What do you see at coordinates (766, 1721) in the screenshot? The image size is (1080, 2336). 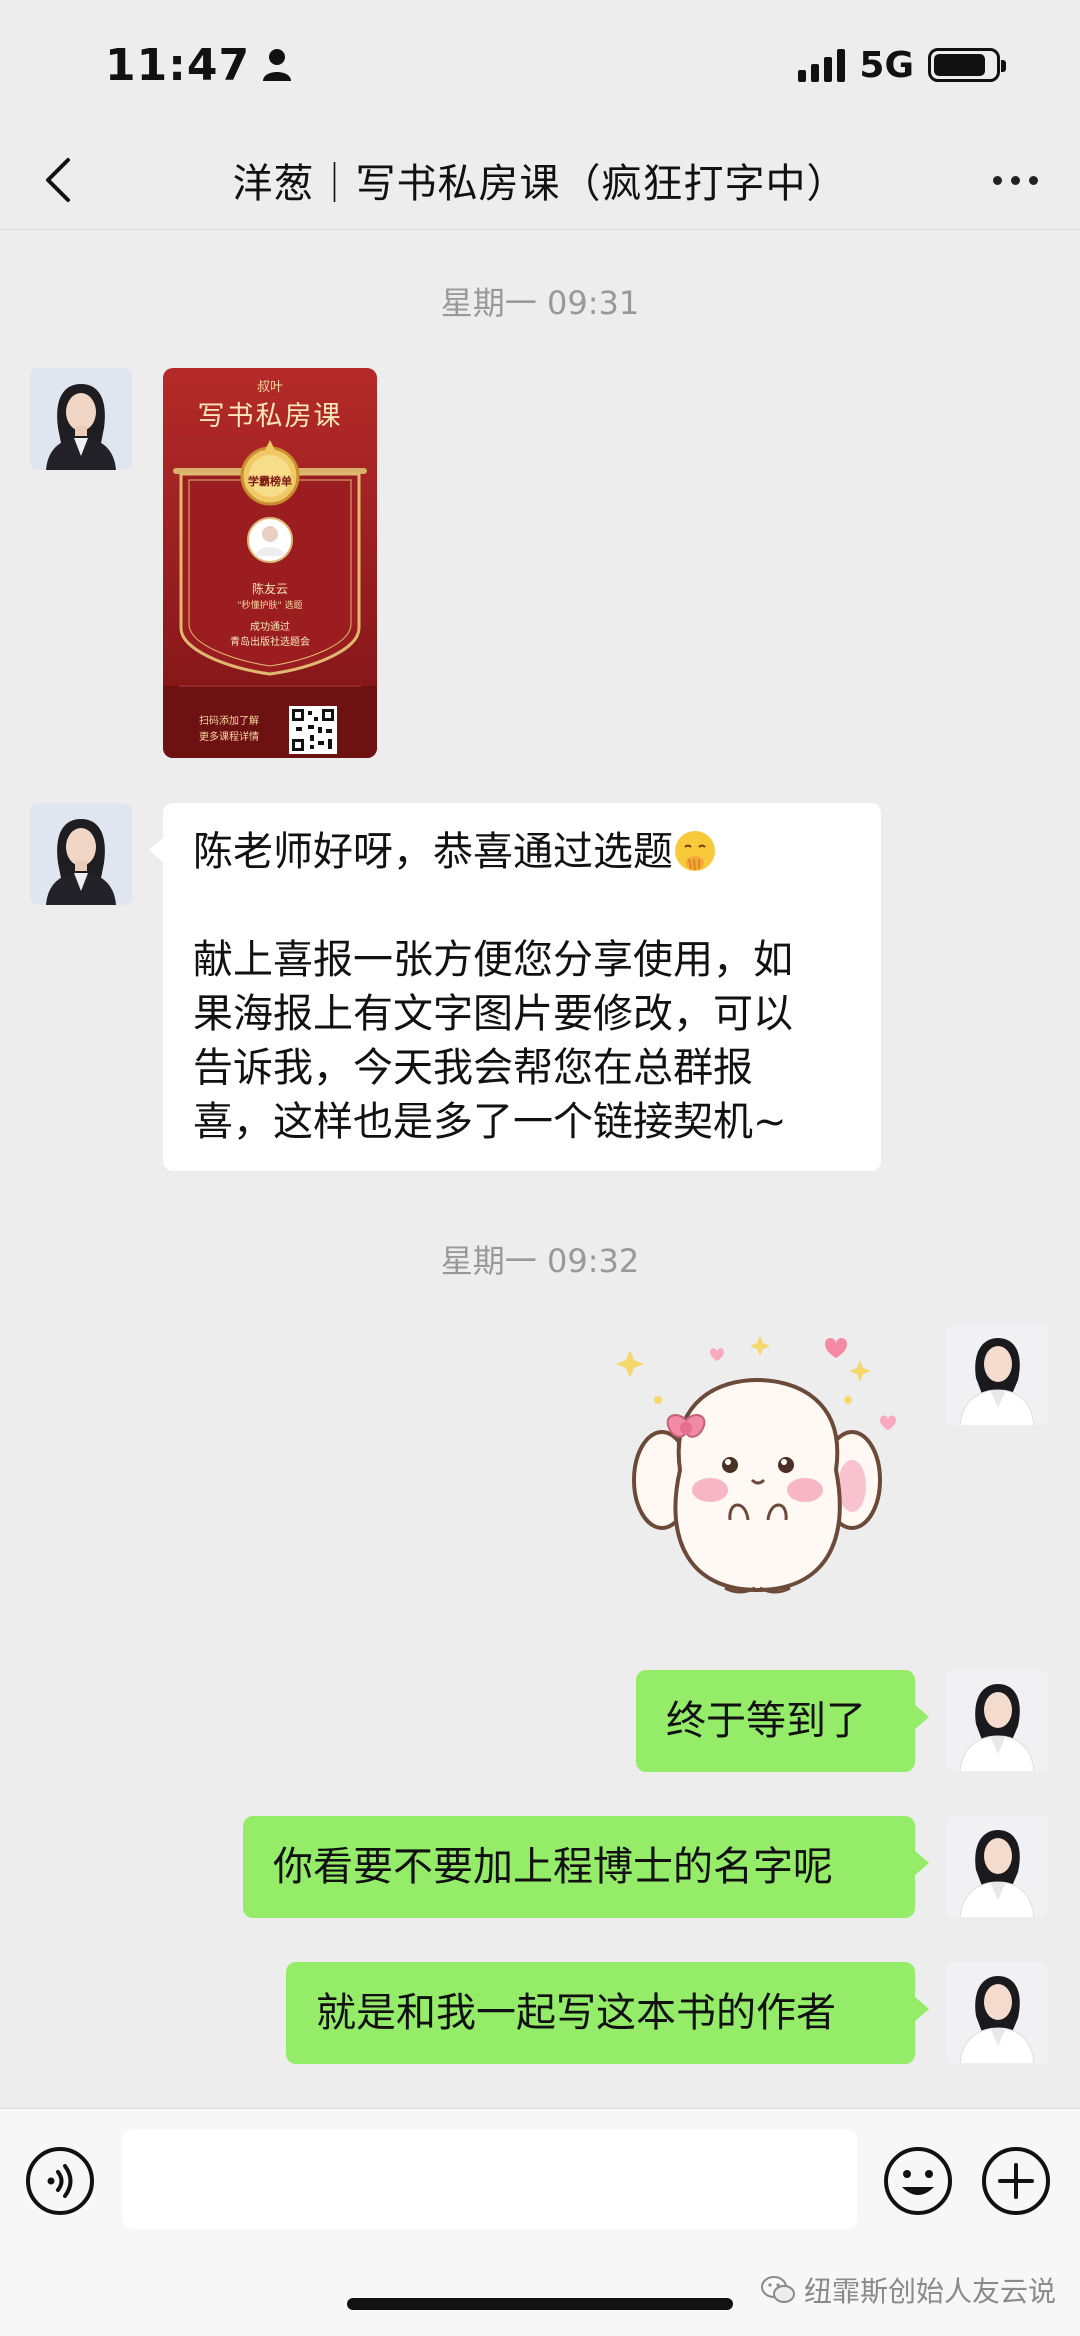 I see `message-text: 终于等到了` at bounding box center [766, 1721].